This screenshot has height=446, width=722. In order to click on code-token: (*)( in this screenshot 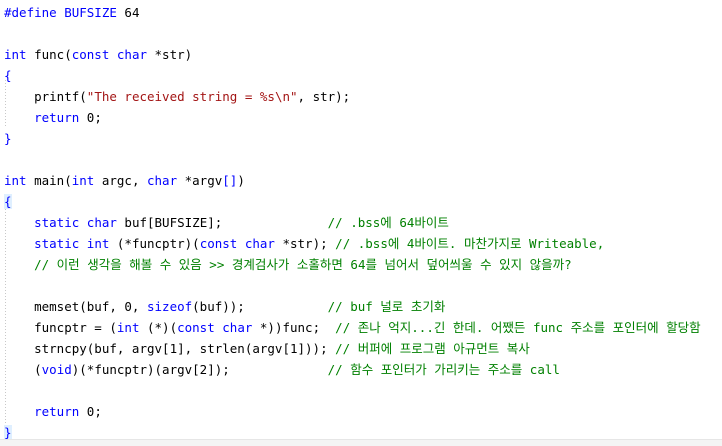, I will do `click(158, 327)`.